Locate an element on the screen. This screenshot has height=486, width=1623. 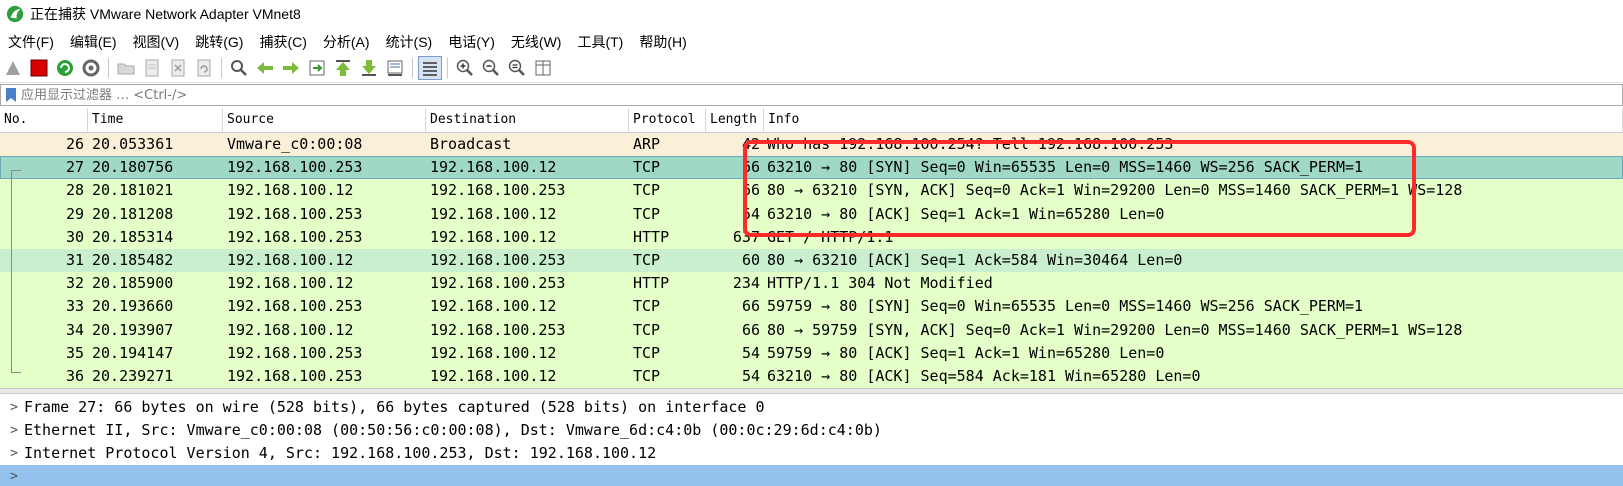
find-packet-button is located at coordinates (239, 68).